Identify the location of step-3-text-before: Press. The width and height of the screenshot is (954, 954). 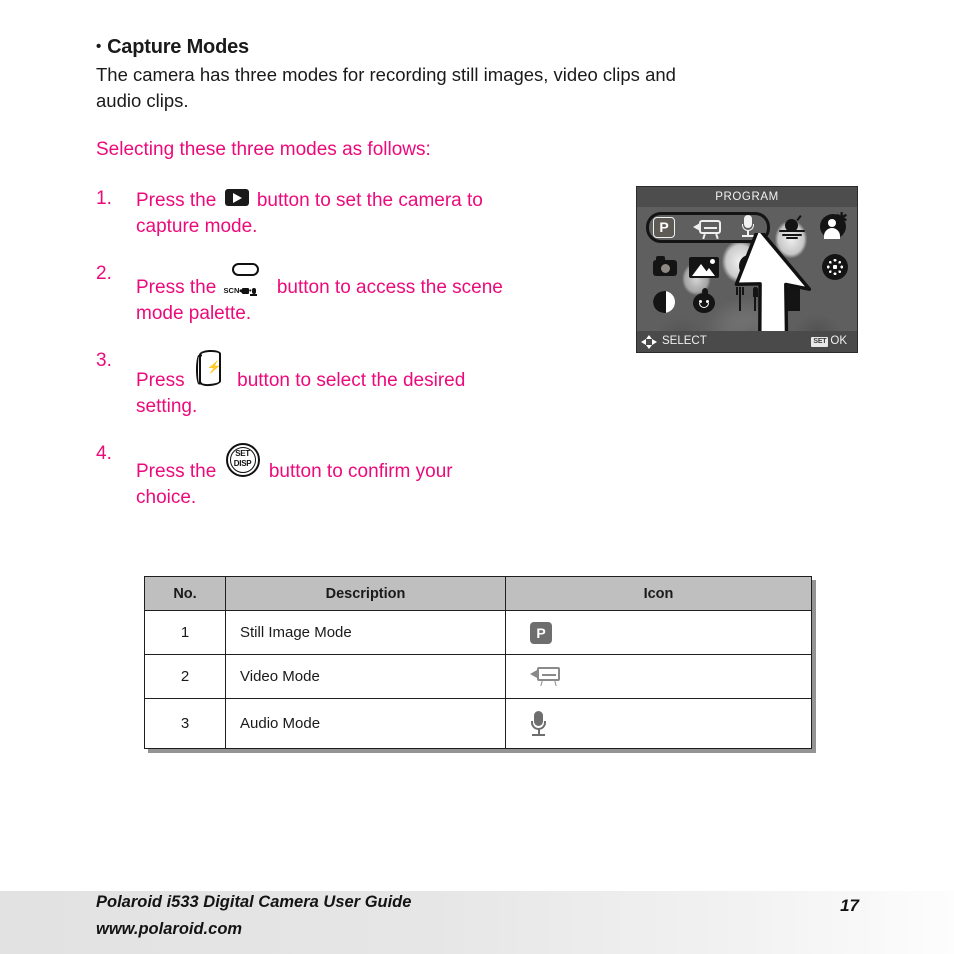
(160, 380).